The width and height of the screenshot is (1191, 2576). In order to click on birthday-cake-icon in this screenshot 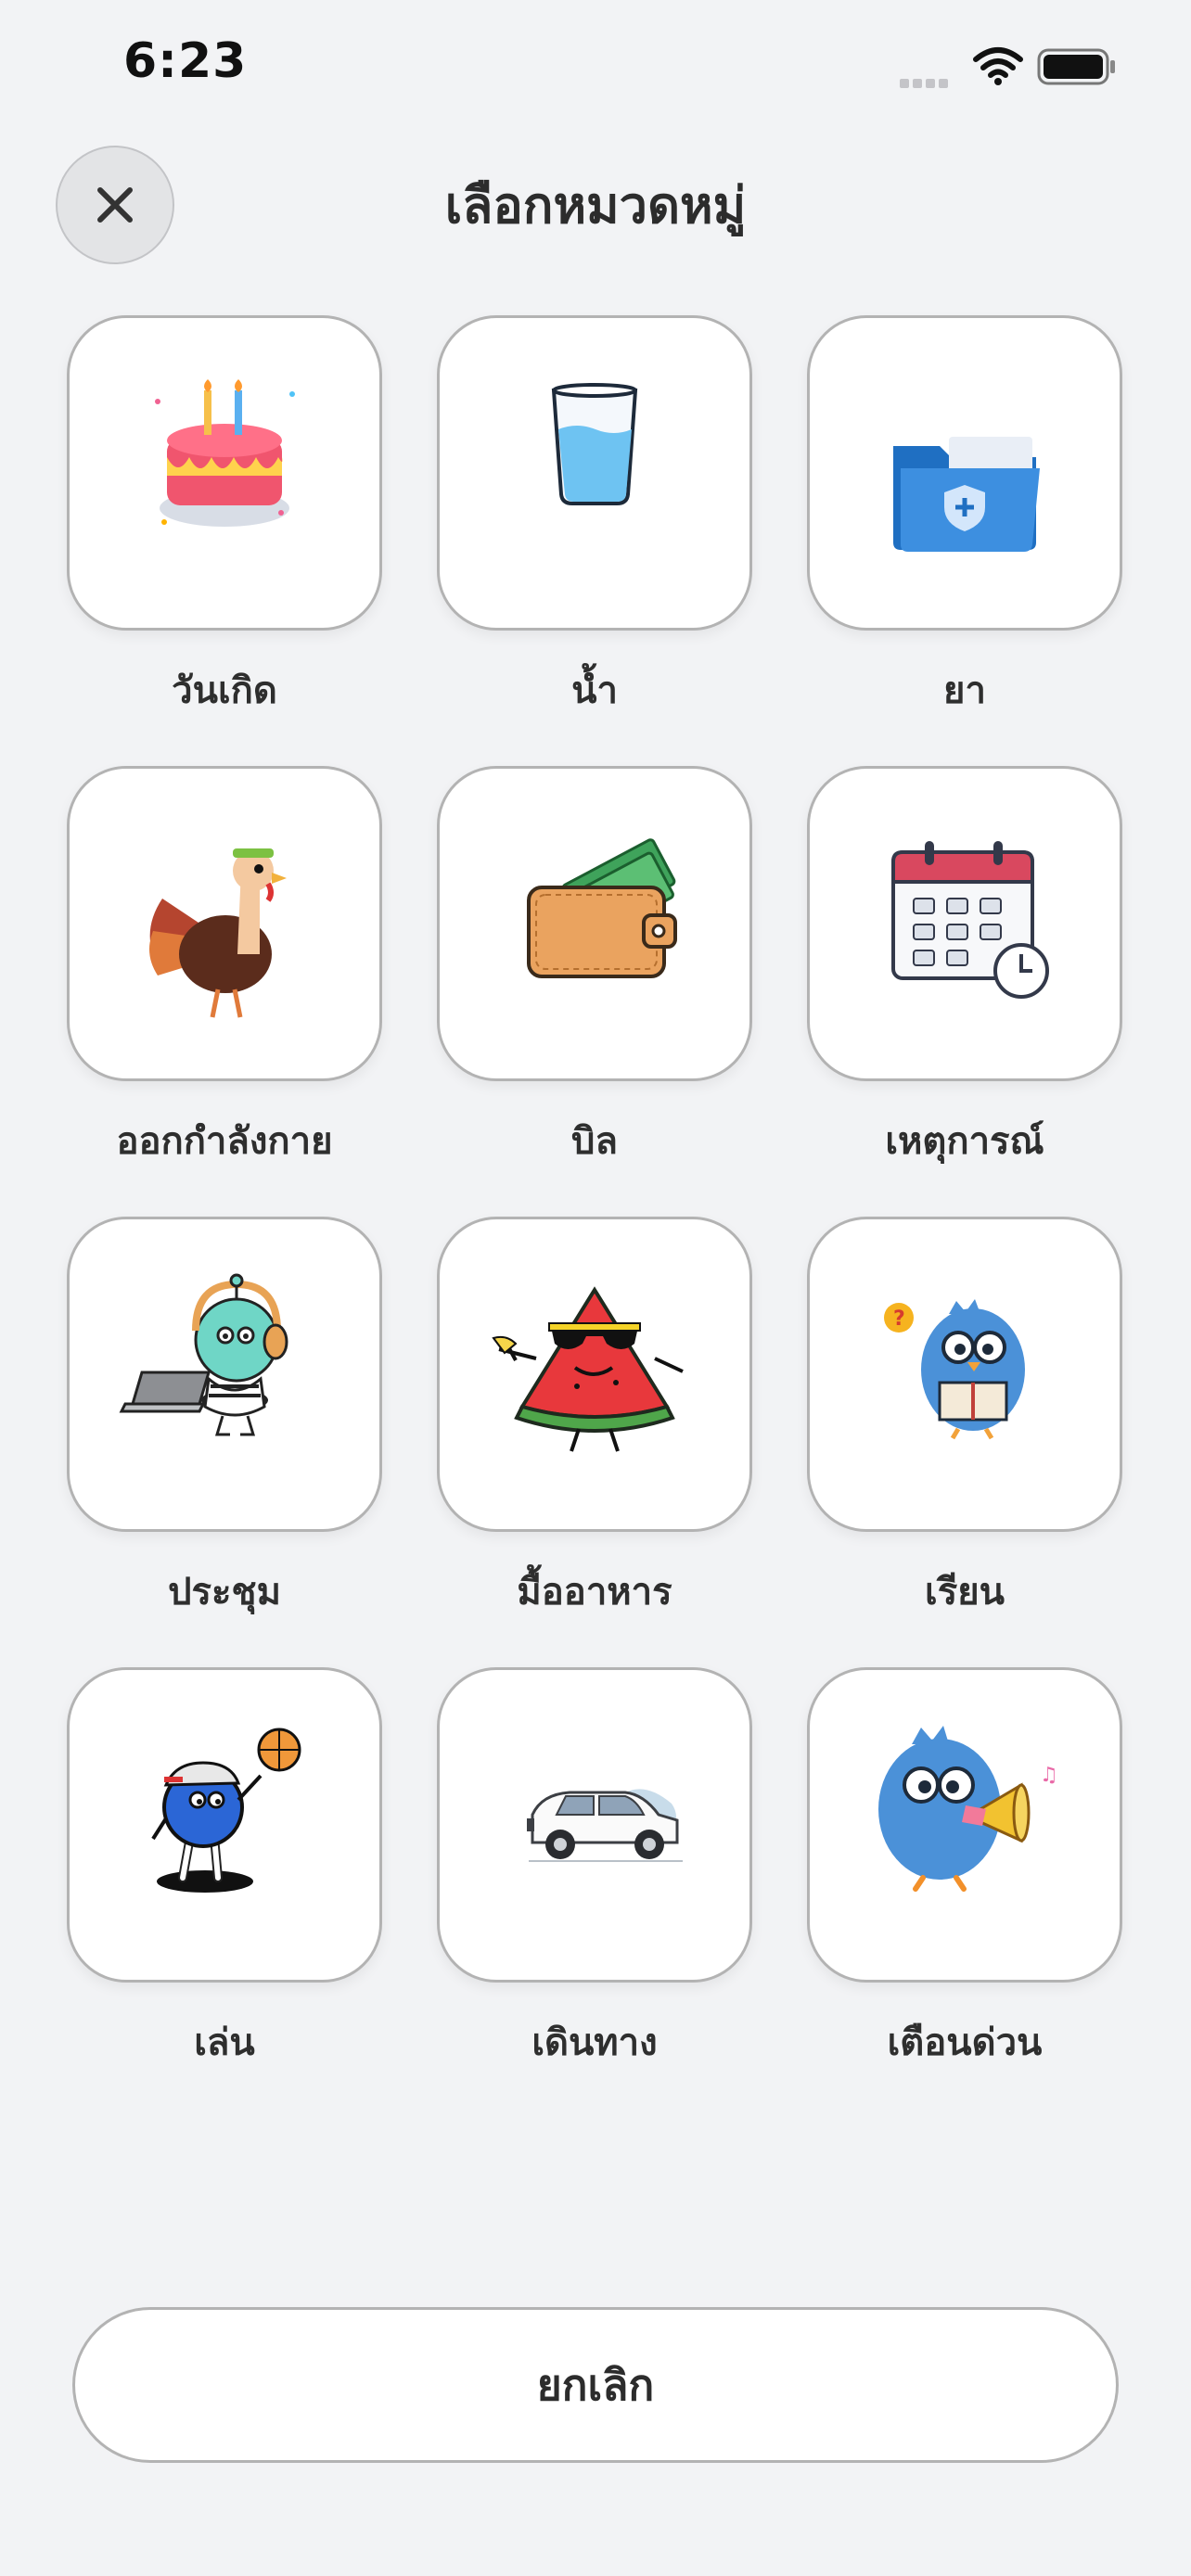, I will do `click(225, 453)`.